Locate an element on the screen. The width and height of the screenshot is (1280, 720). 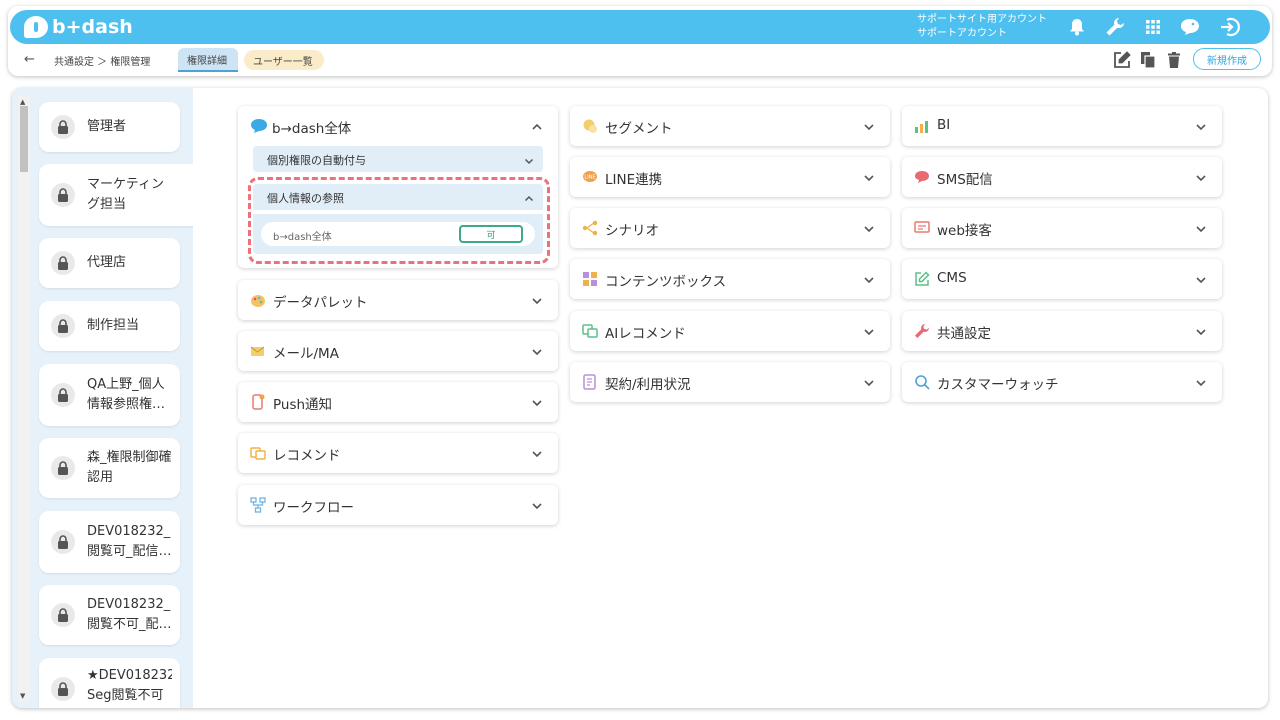
customer-watch-icon is located at coordinates (922, 382).